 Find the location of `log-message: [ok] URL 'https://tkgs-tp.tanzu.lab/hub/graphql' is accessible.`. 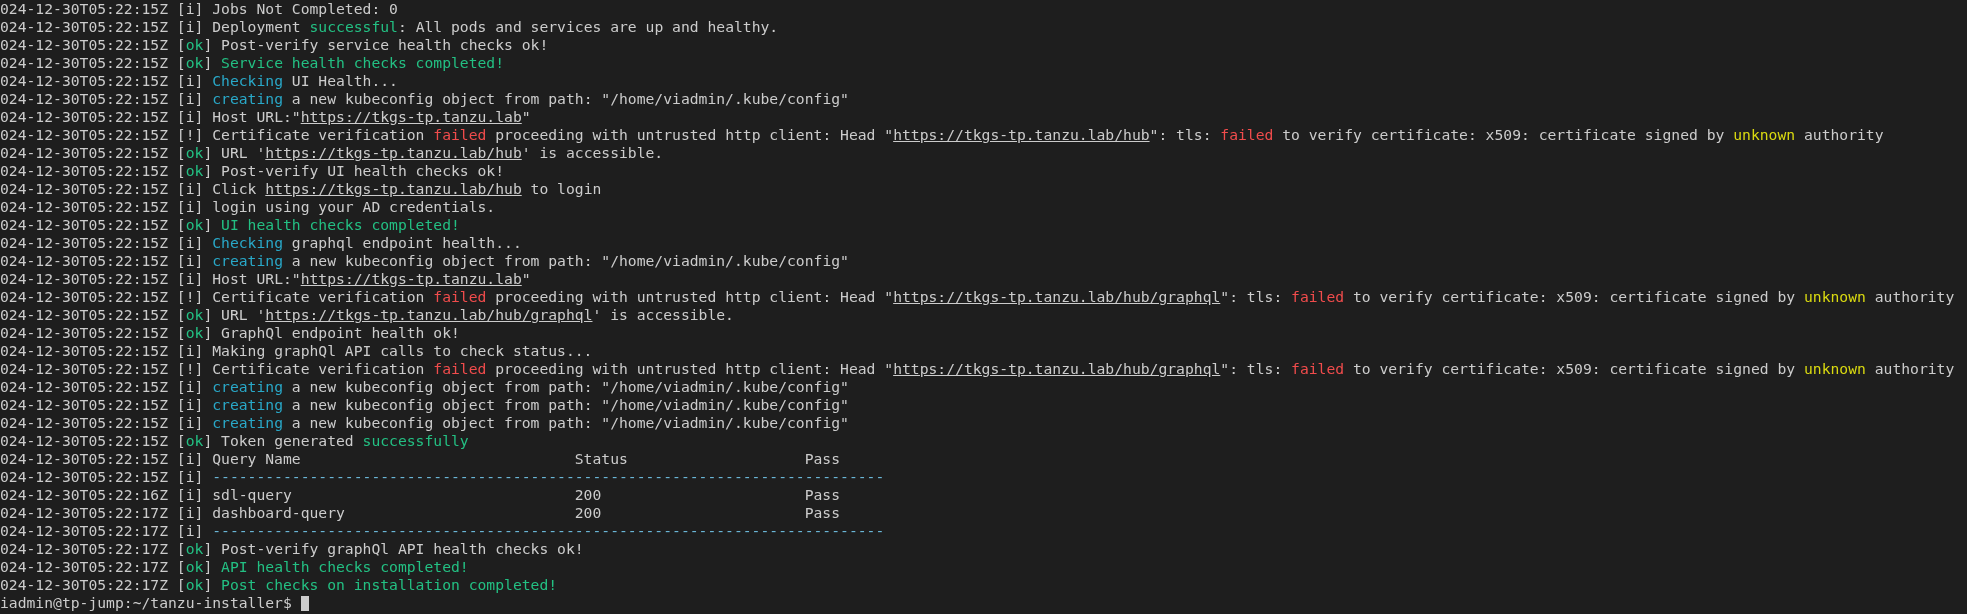

log-message: [ok] URL 'https://tkgs-tp.tanzu.lab/hub/graphql' is accessible. is located at coordinates (455, 315).